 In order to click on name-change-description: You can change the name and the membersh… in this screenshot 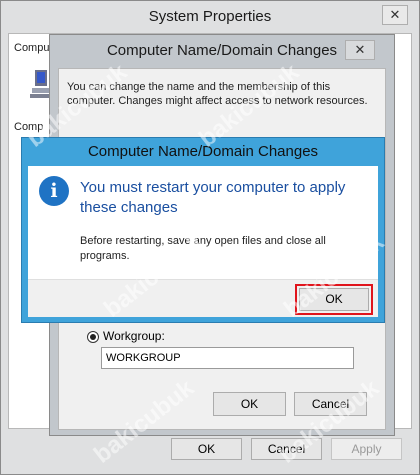, I will do `click(217, 94)`.